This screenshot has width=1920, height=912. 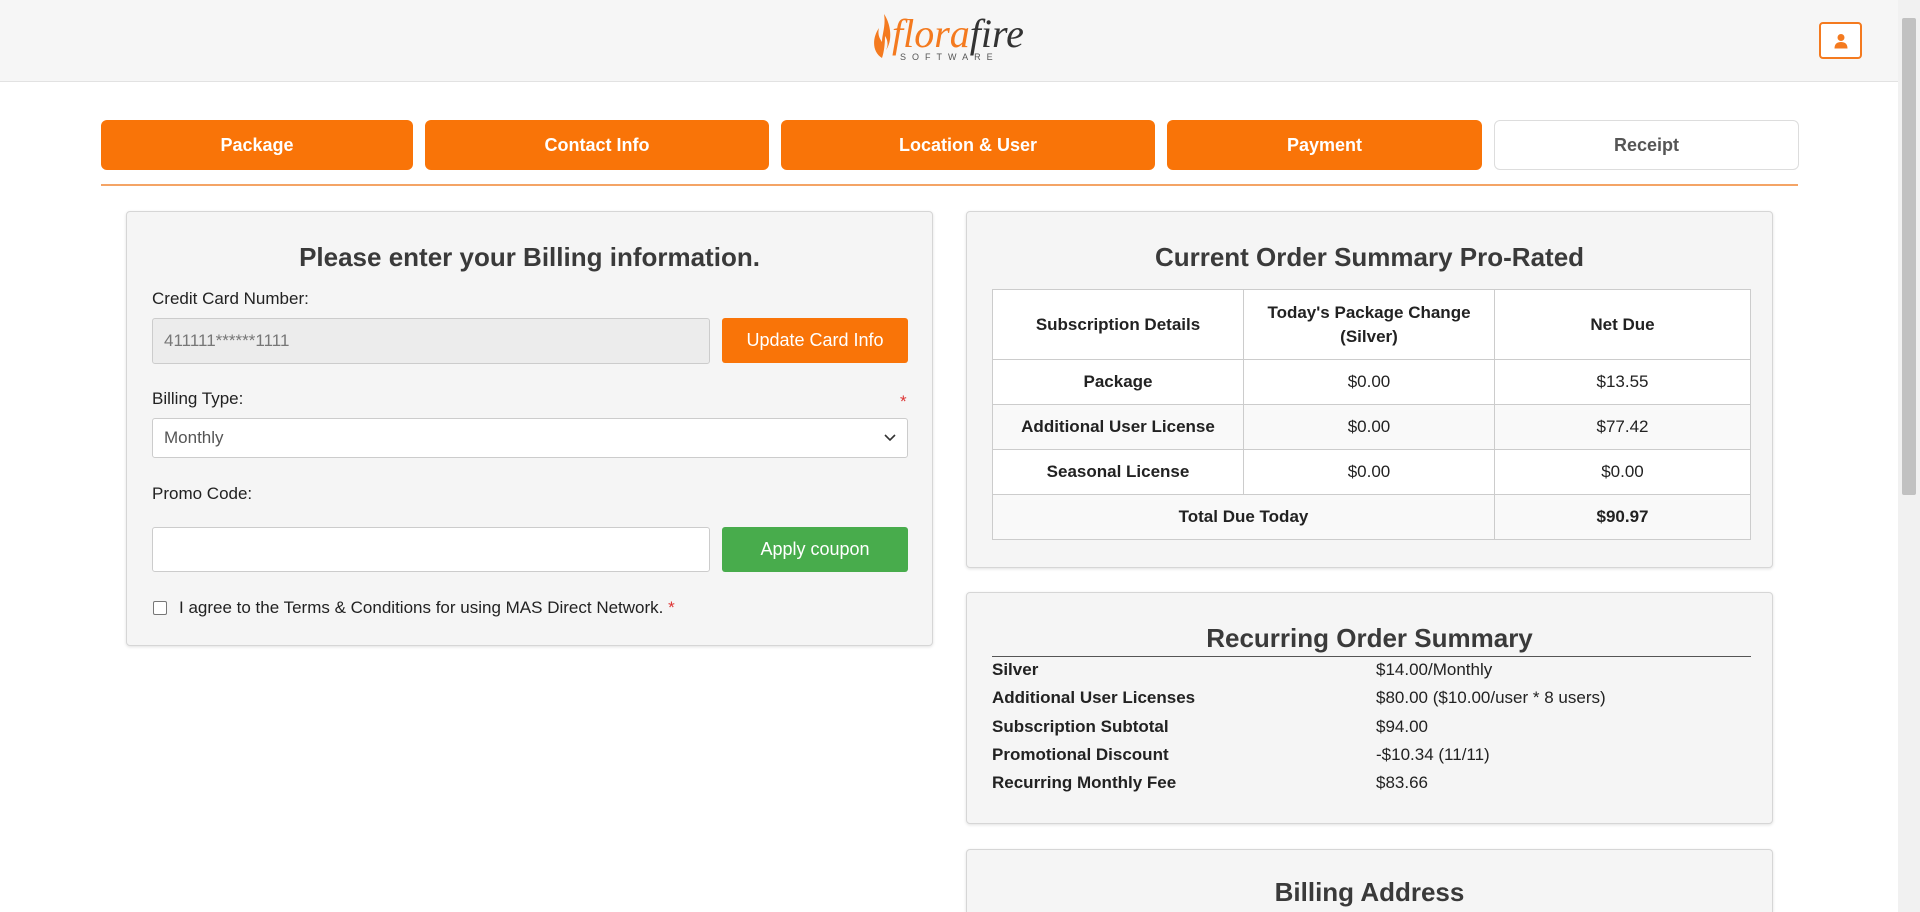 I want to click on table-row: Additional User License $0.00 $77.42, so click(x=1371, y=427).